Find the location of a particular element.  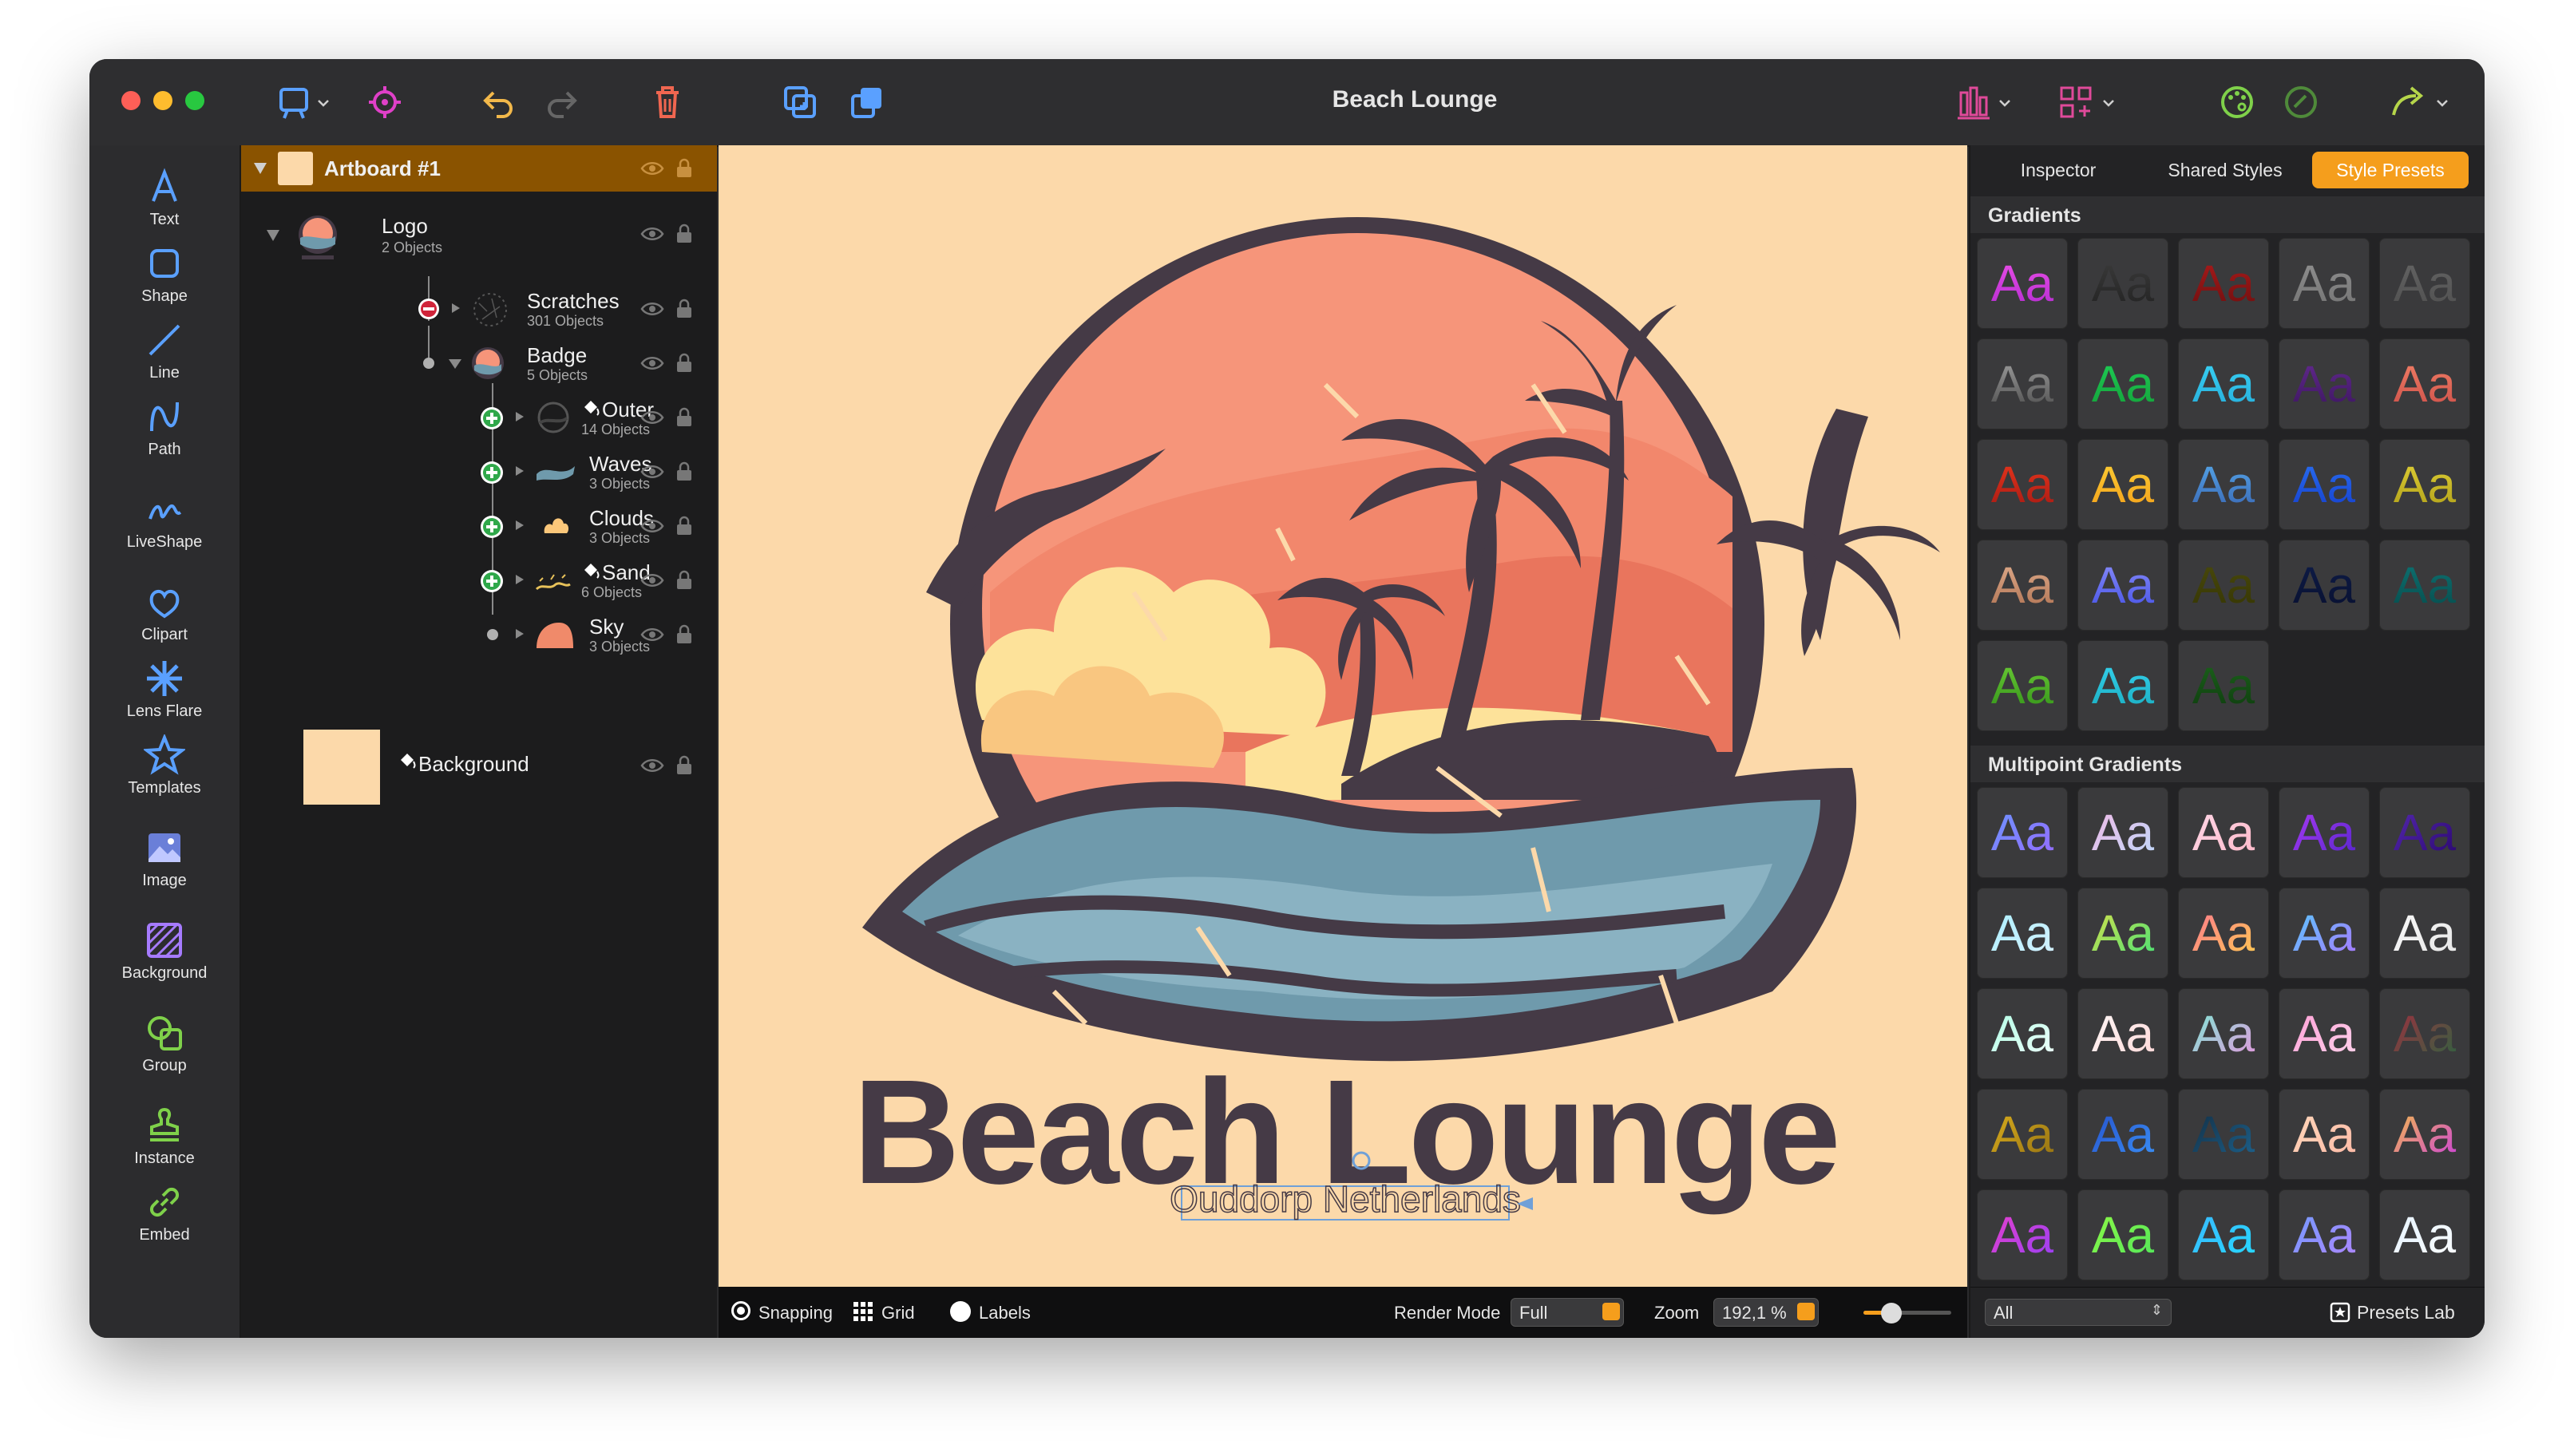

layer-row-background: Background is located at coordinates (479, 764).